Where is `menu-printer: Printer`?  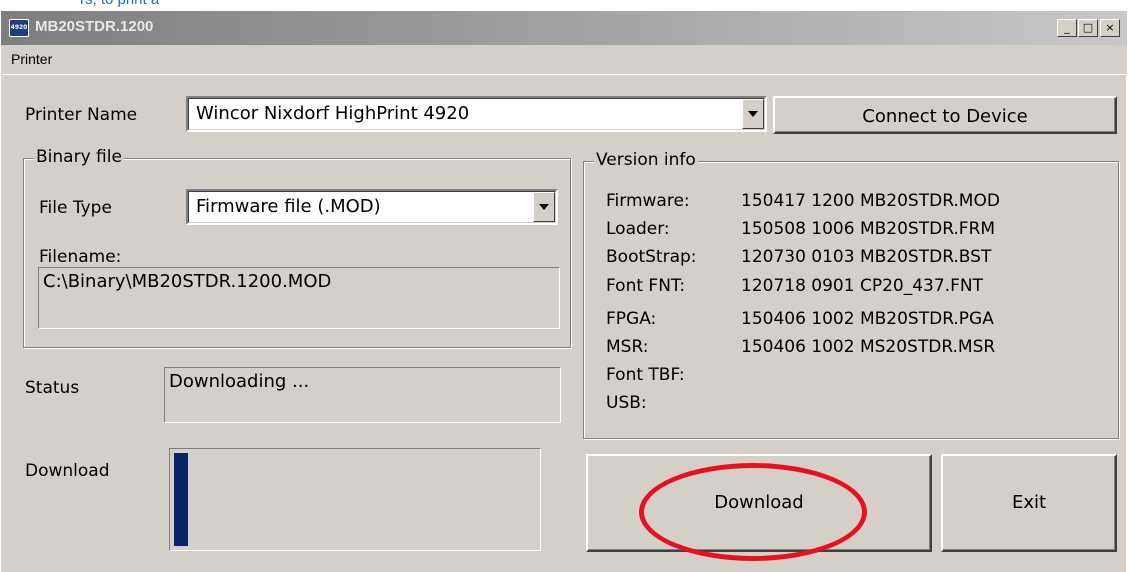
menu-printer: Printer is located at coordinates (31, 59).